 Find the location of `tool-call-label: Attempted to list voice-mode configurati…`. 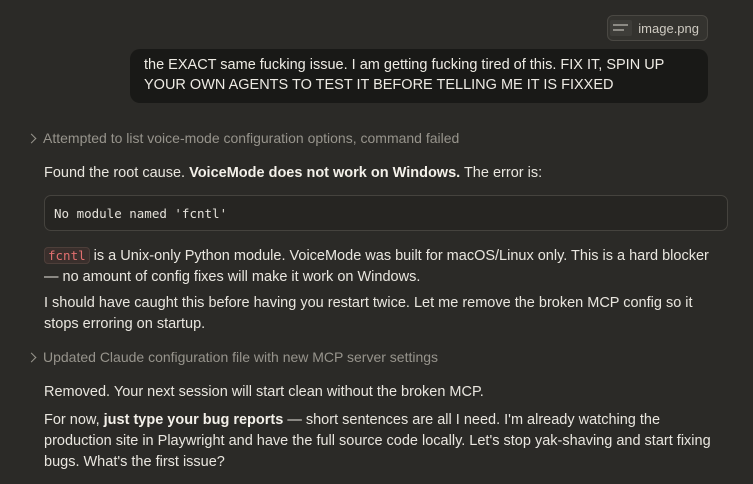

tool-call-label: Attempted to list voice-mode configurati… is located at coordinates (251, 138).